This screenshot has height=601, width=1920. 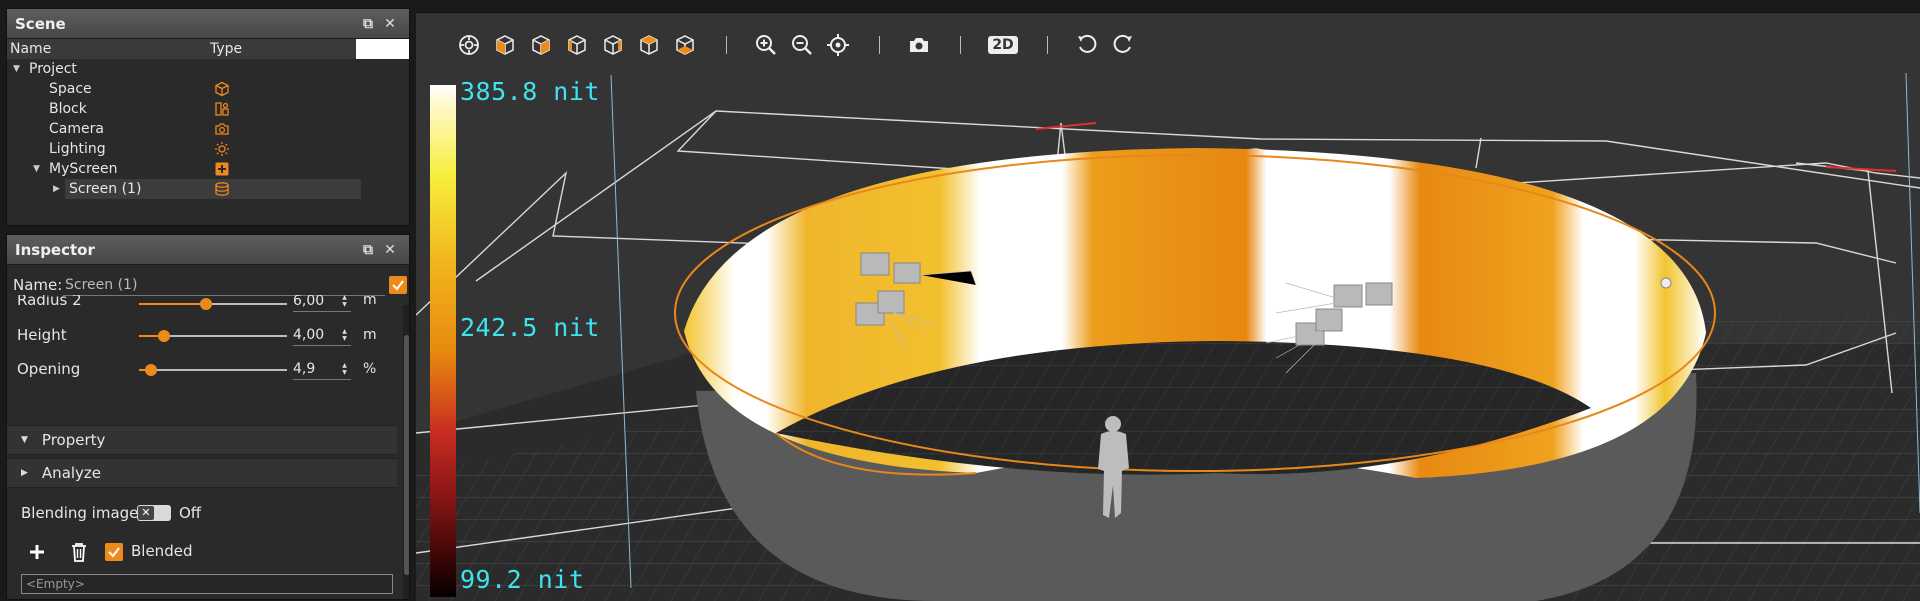 I want to click on camera-snapshot-icon, so click(x=919, y=45).